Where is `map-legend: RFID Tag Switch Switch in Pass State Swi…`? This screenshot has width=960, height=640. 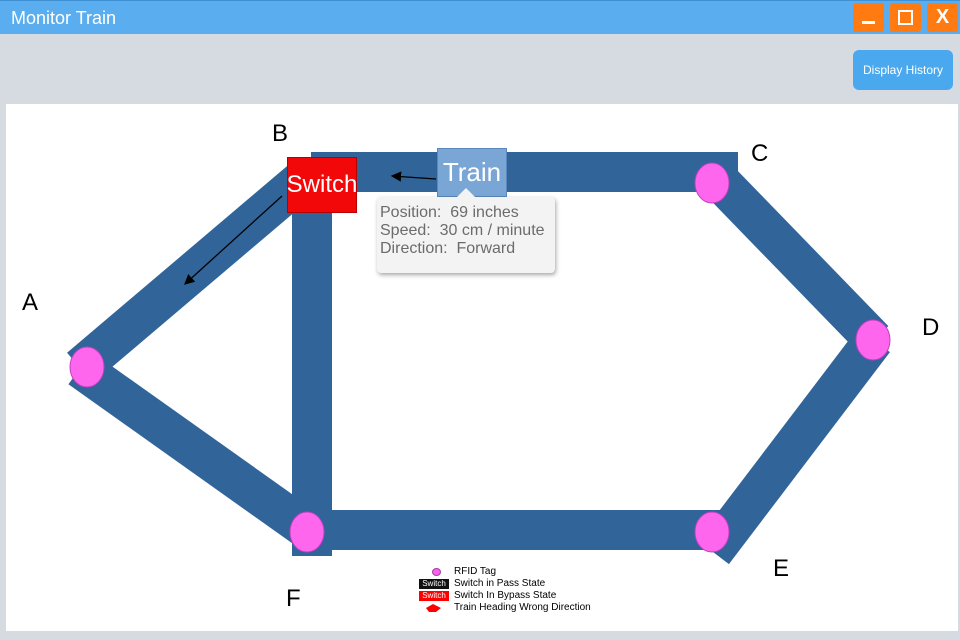
map-legend: RFID Tag Switch Switch in Pass State Swi… is located at coordinates (505, 590).